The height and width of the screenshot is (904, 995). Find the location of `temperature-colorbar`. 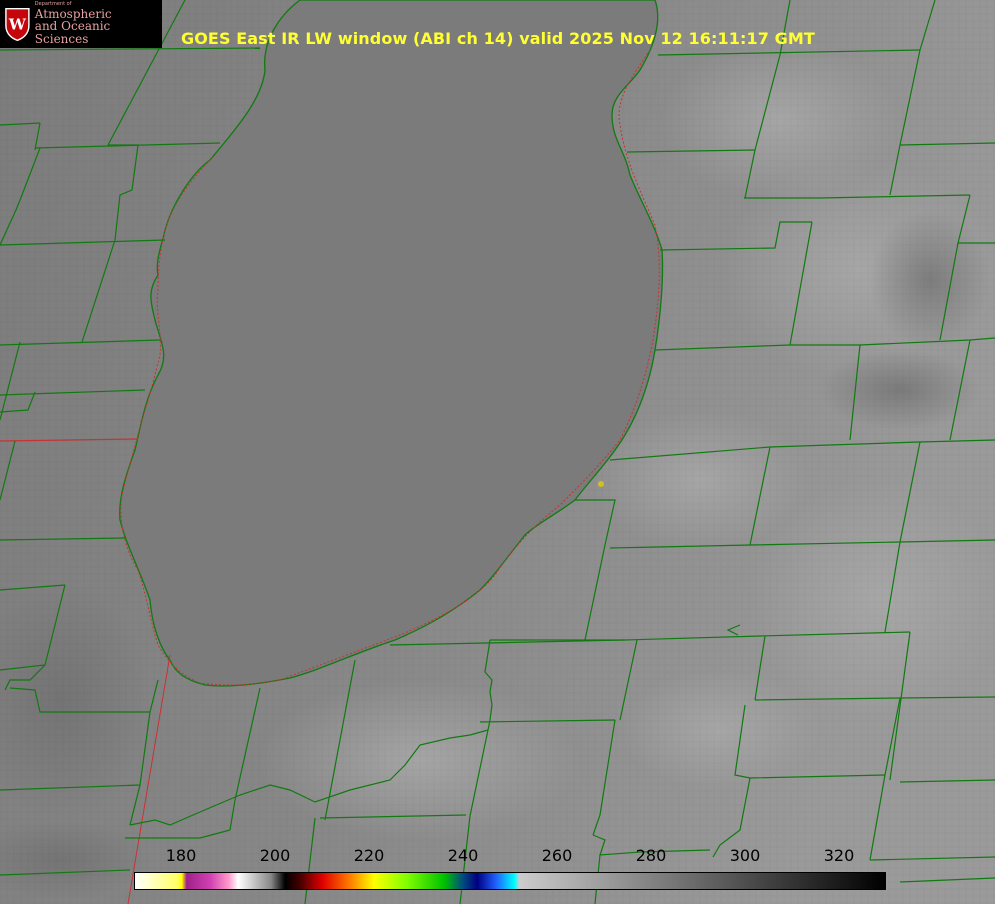

temperature-colorbar is located at coordinates (510, 881).